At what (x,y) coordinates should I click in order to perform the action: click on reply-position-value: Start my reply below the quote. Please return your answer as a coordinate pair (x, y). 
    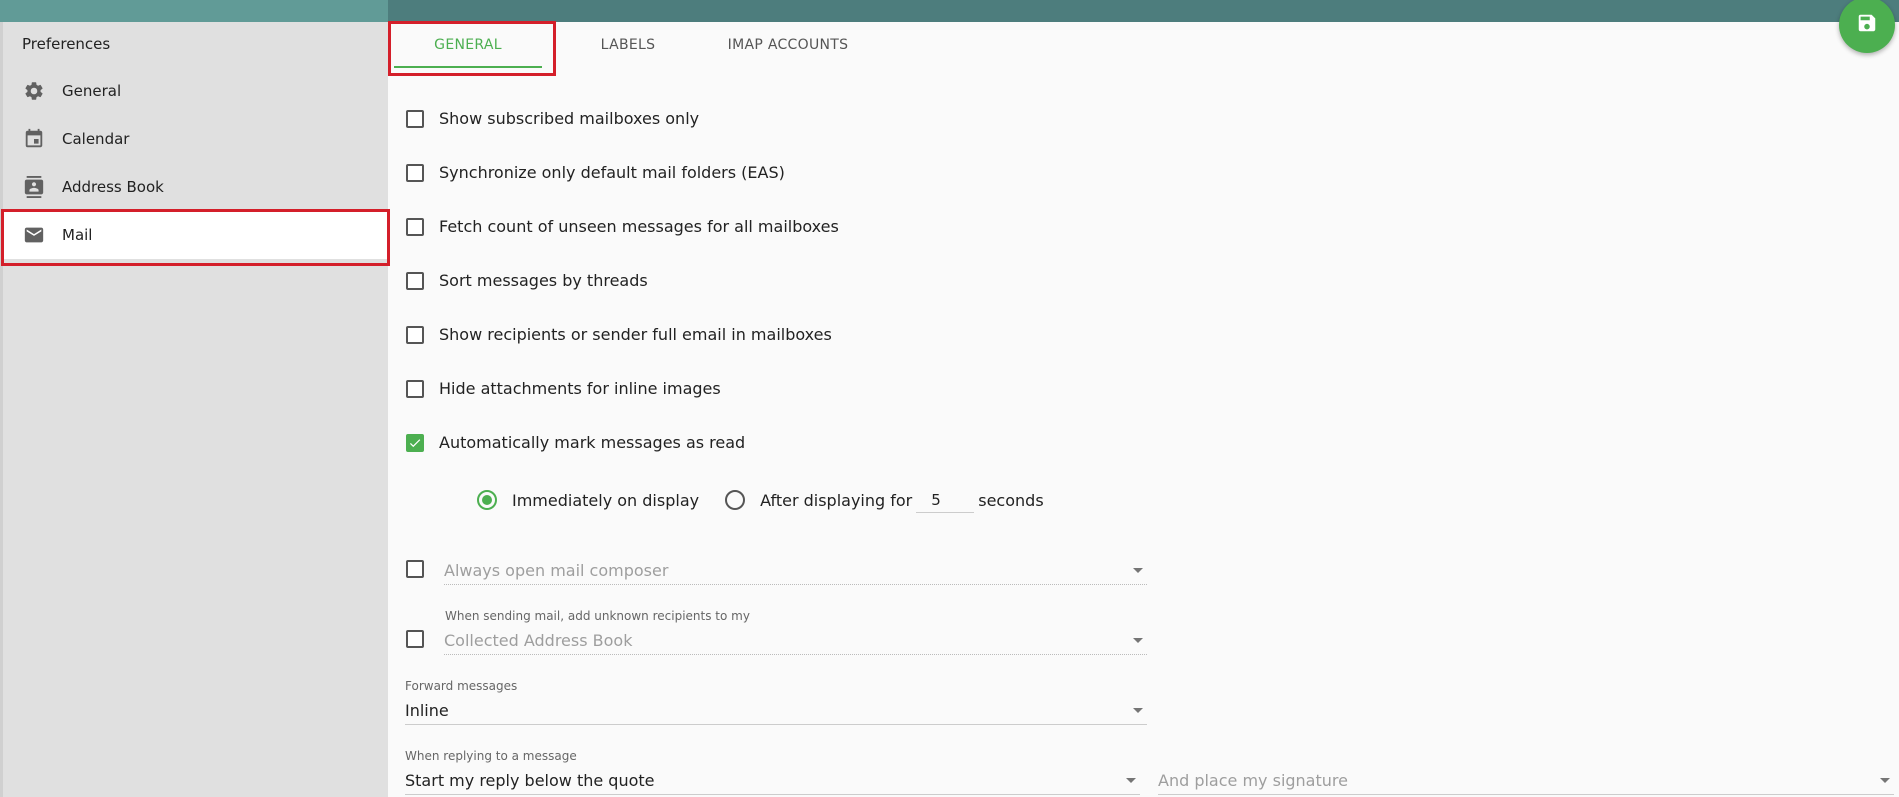
    Looking at the image, I should click on (530, 780).